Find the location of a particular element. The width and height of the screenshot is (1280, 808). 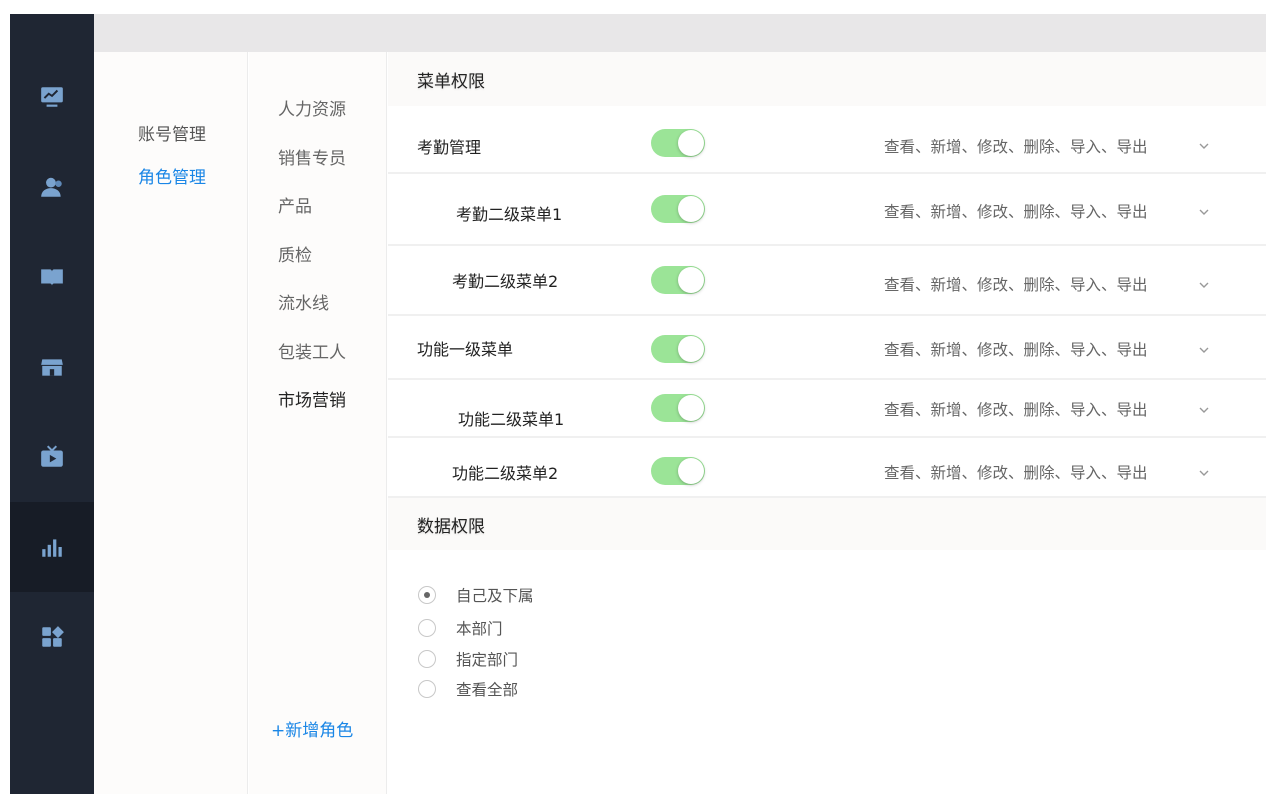

user-icon is located at coordinates (51, 187).